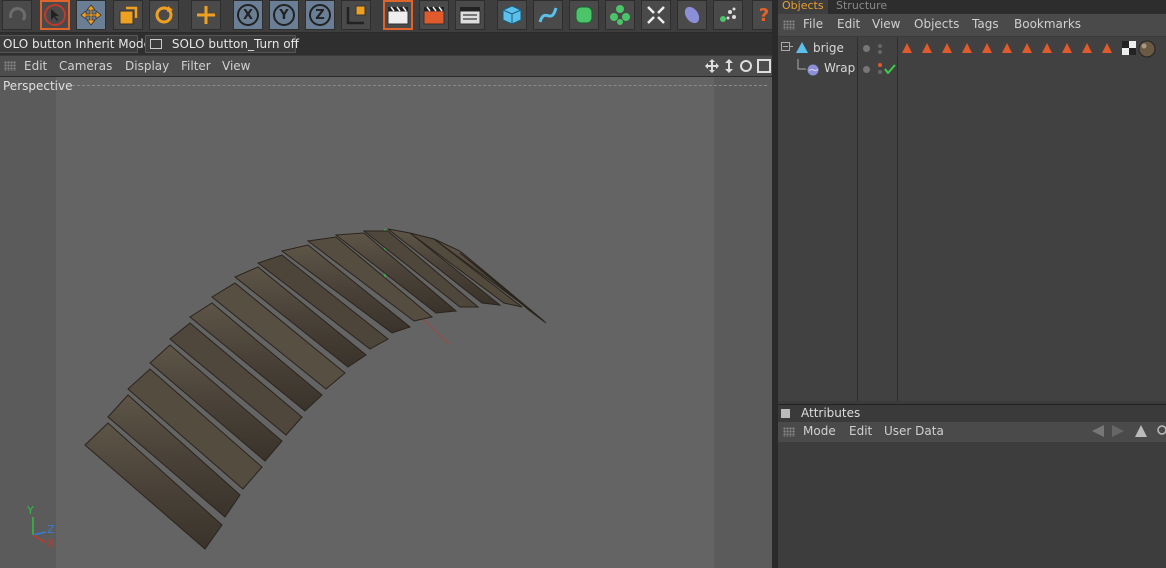 The width and height of the screenshot is (1166, 568). Describe the element at coordinates (584, 15) in the screenshot. I see `subdivision-icon` at that location.